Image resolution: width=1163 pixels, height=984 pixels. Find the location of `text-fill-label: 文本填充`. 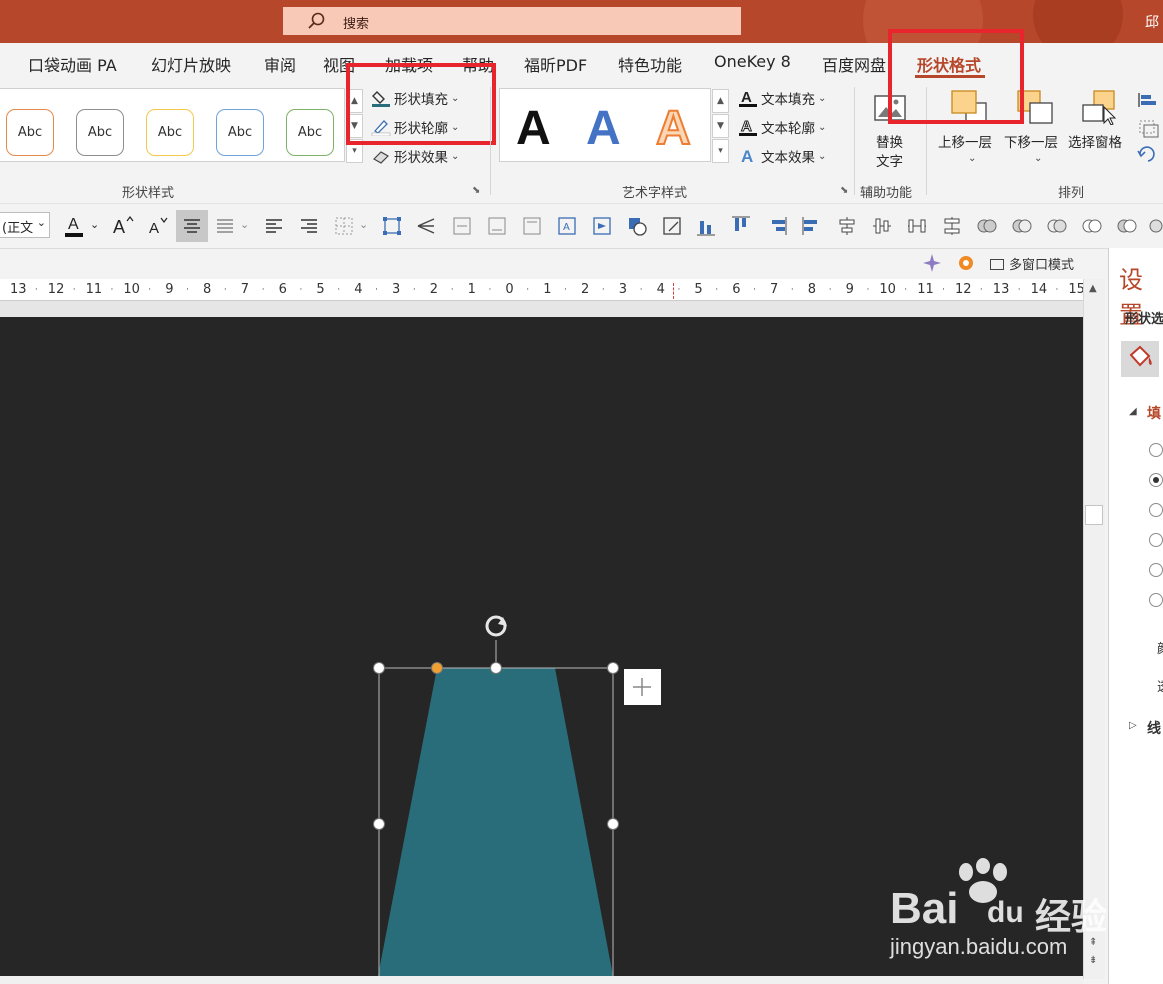

text-fill-label: 文本填充 is located at coordinates (788, 100).